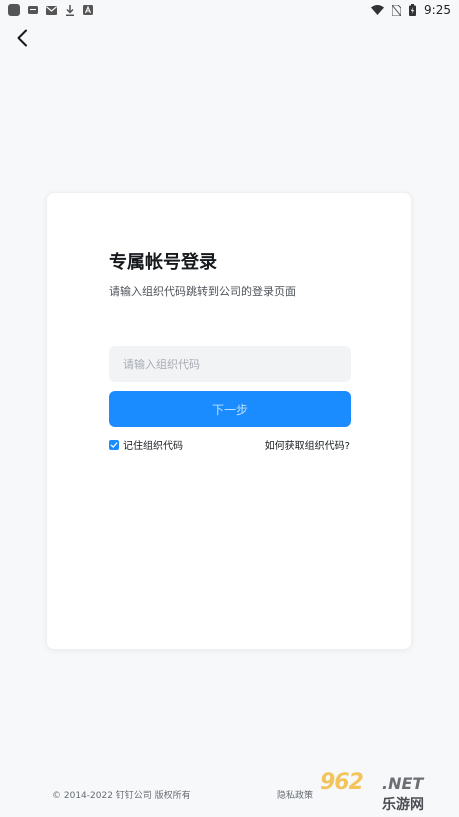  Describe the element at coordinates (307, 444) in the screenshot. I see `how-to-get-org-code-link: 如何获取组织代码?` at that location.